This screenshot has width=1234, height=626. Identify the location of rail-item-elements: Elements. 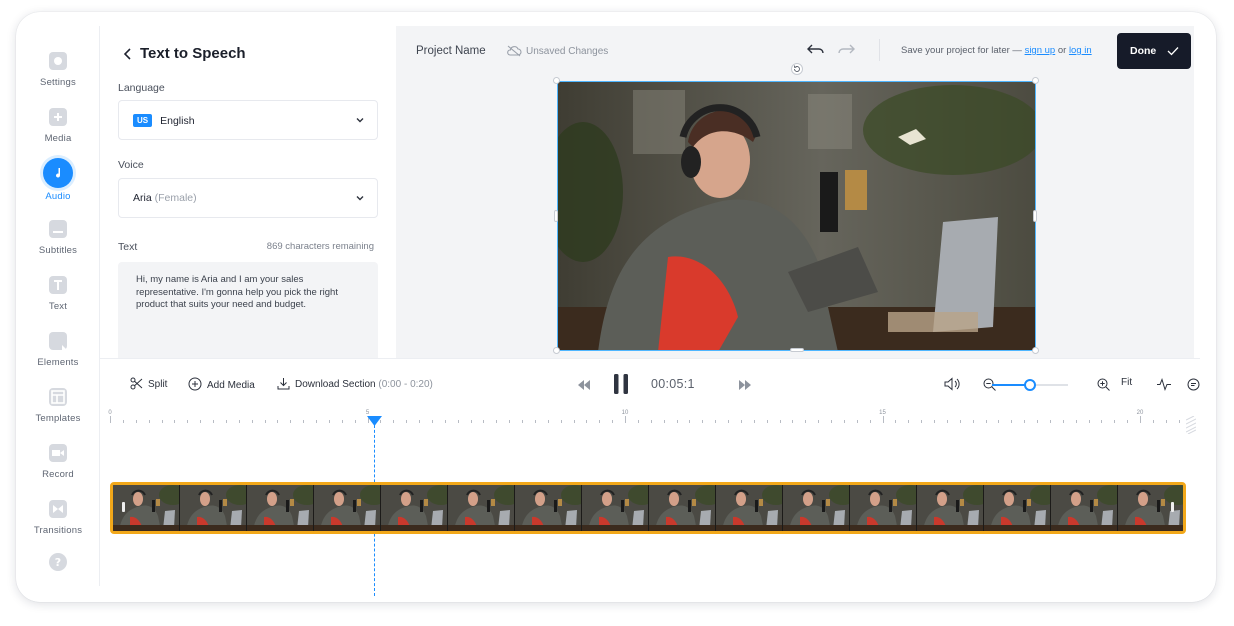
(58, 358).